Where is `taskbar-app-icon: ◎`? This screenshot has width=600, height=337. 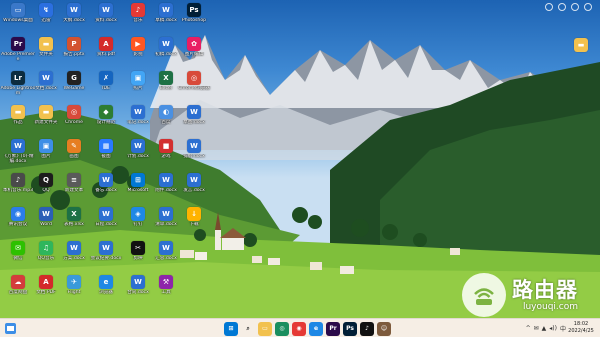
taskbar-app-icon: ◎ is located at coordinates (282, 328).